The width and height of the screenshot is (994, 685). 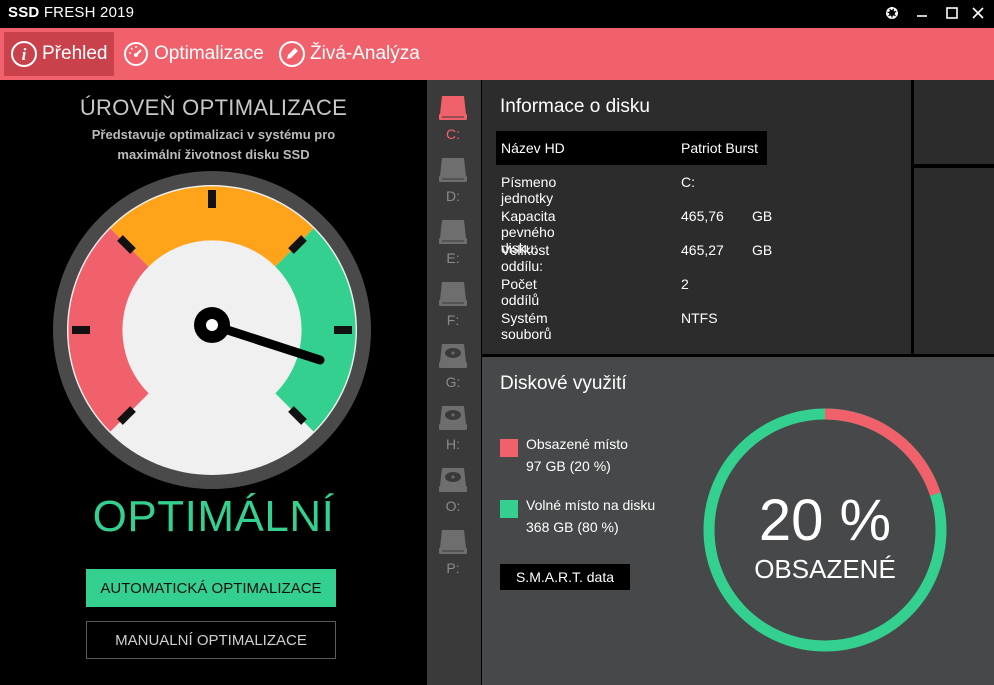 I want to click on drive-item-c: C:, so click(x=454, y=116).